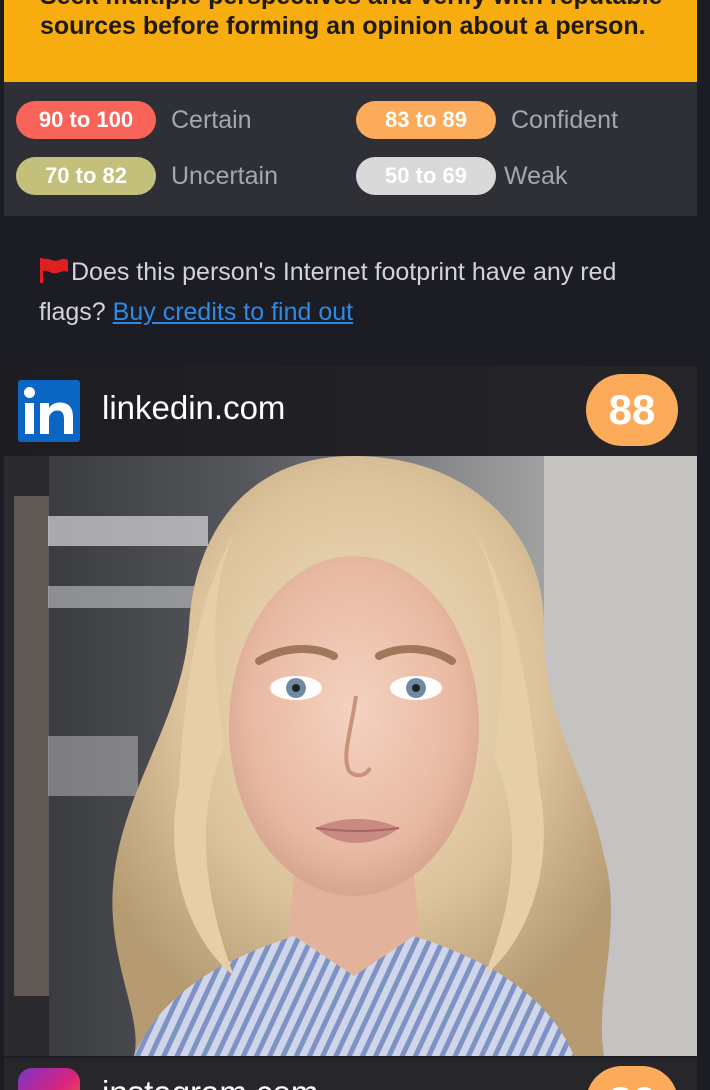 Image resolution: width=710 pixels, height=1090 pixels. Describe the element at coordinates (536, 176) in the screenshot. I see `range-label: Weak` at that location.